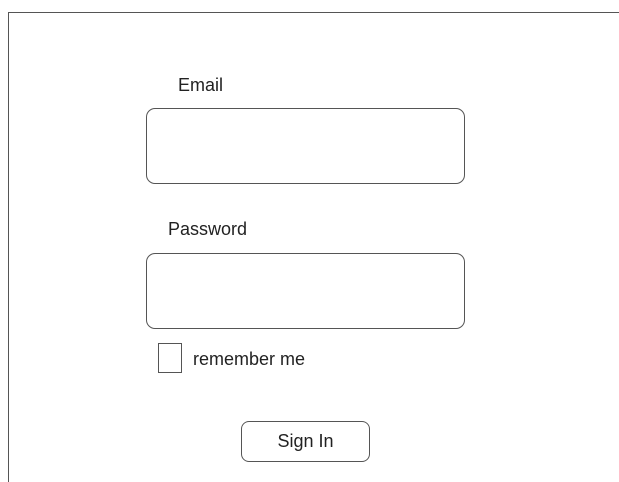  What do you see at coordinates (305, 291) in the screenshot?
I see `password-field` at bounding box center [305, 291].